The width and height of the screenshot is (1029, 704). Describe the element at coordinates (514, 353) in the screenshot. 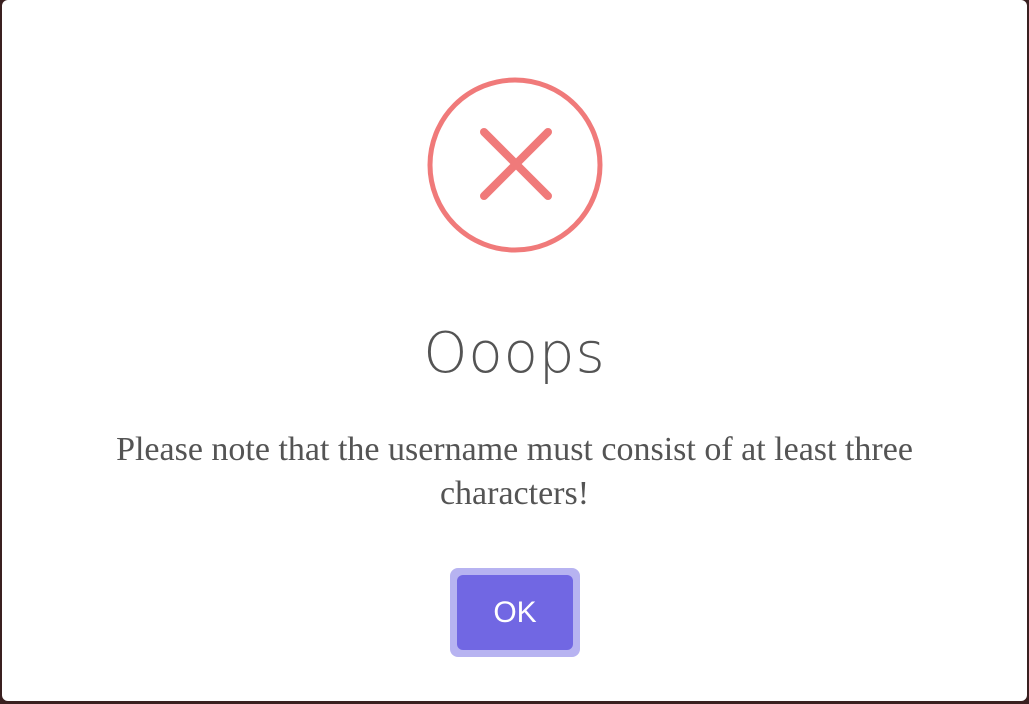

I see `dialog-title: Ooops` at that location.